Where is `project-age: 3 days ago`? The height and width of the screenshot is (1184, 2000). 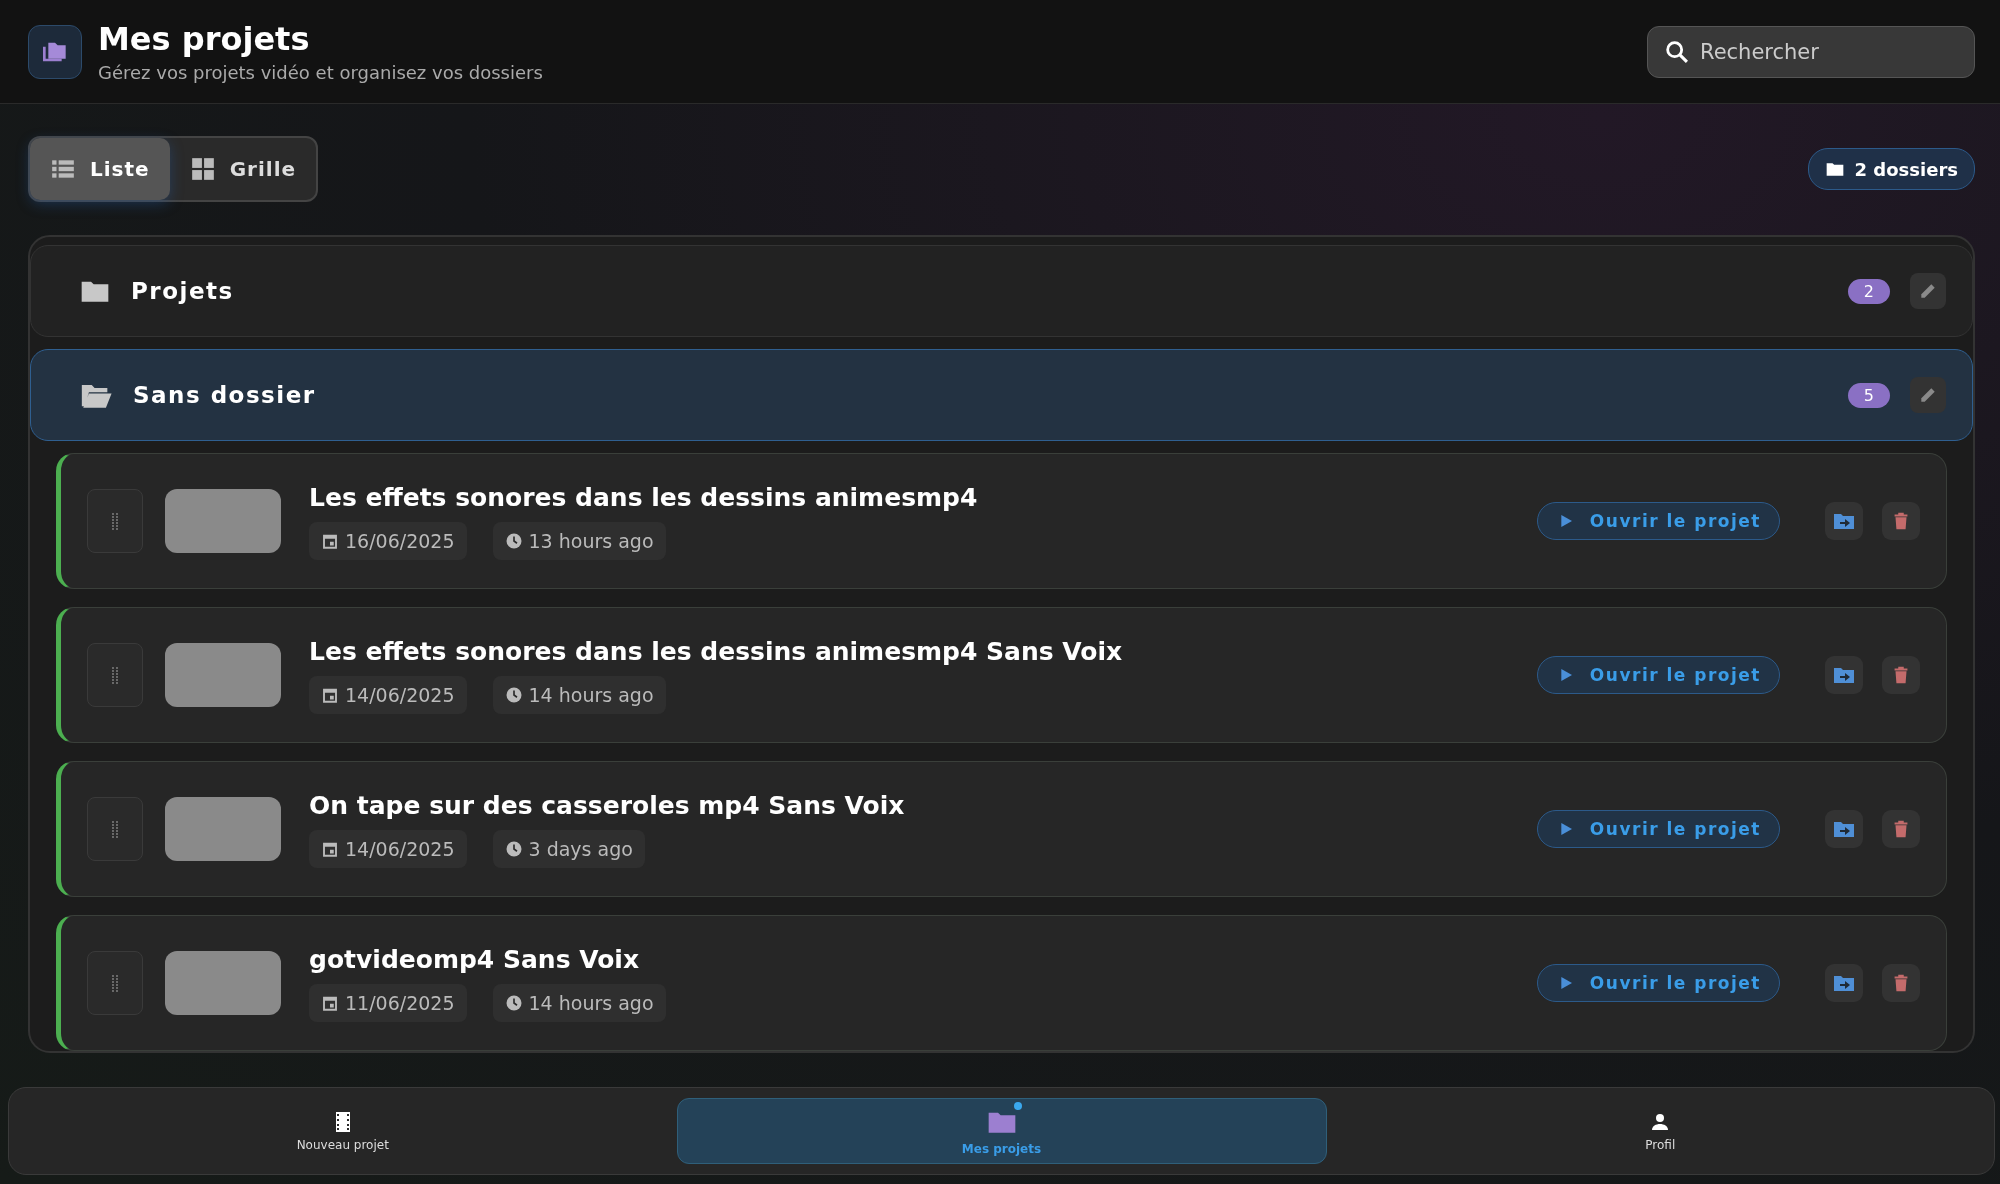
project-age: 3 days ago is located at coordinates (580, 848).